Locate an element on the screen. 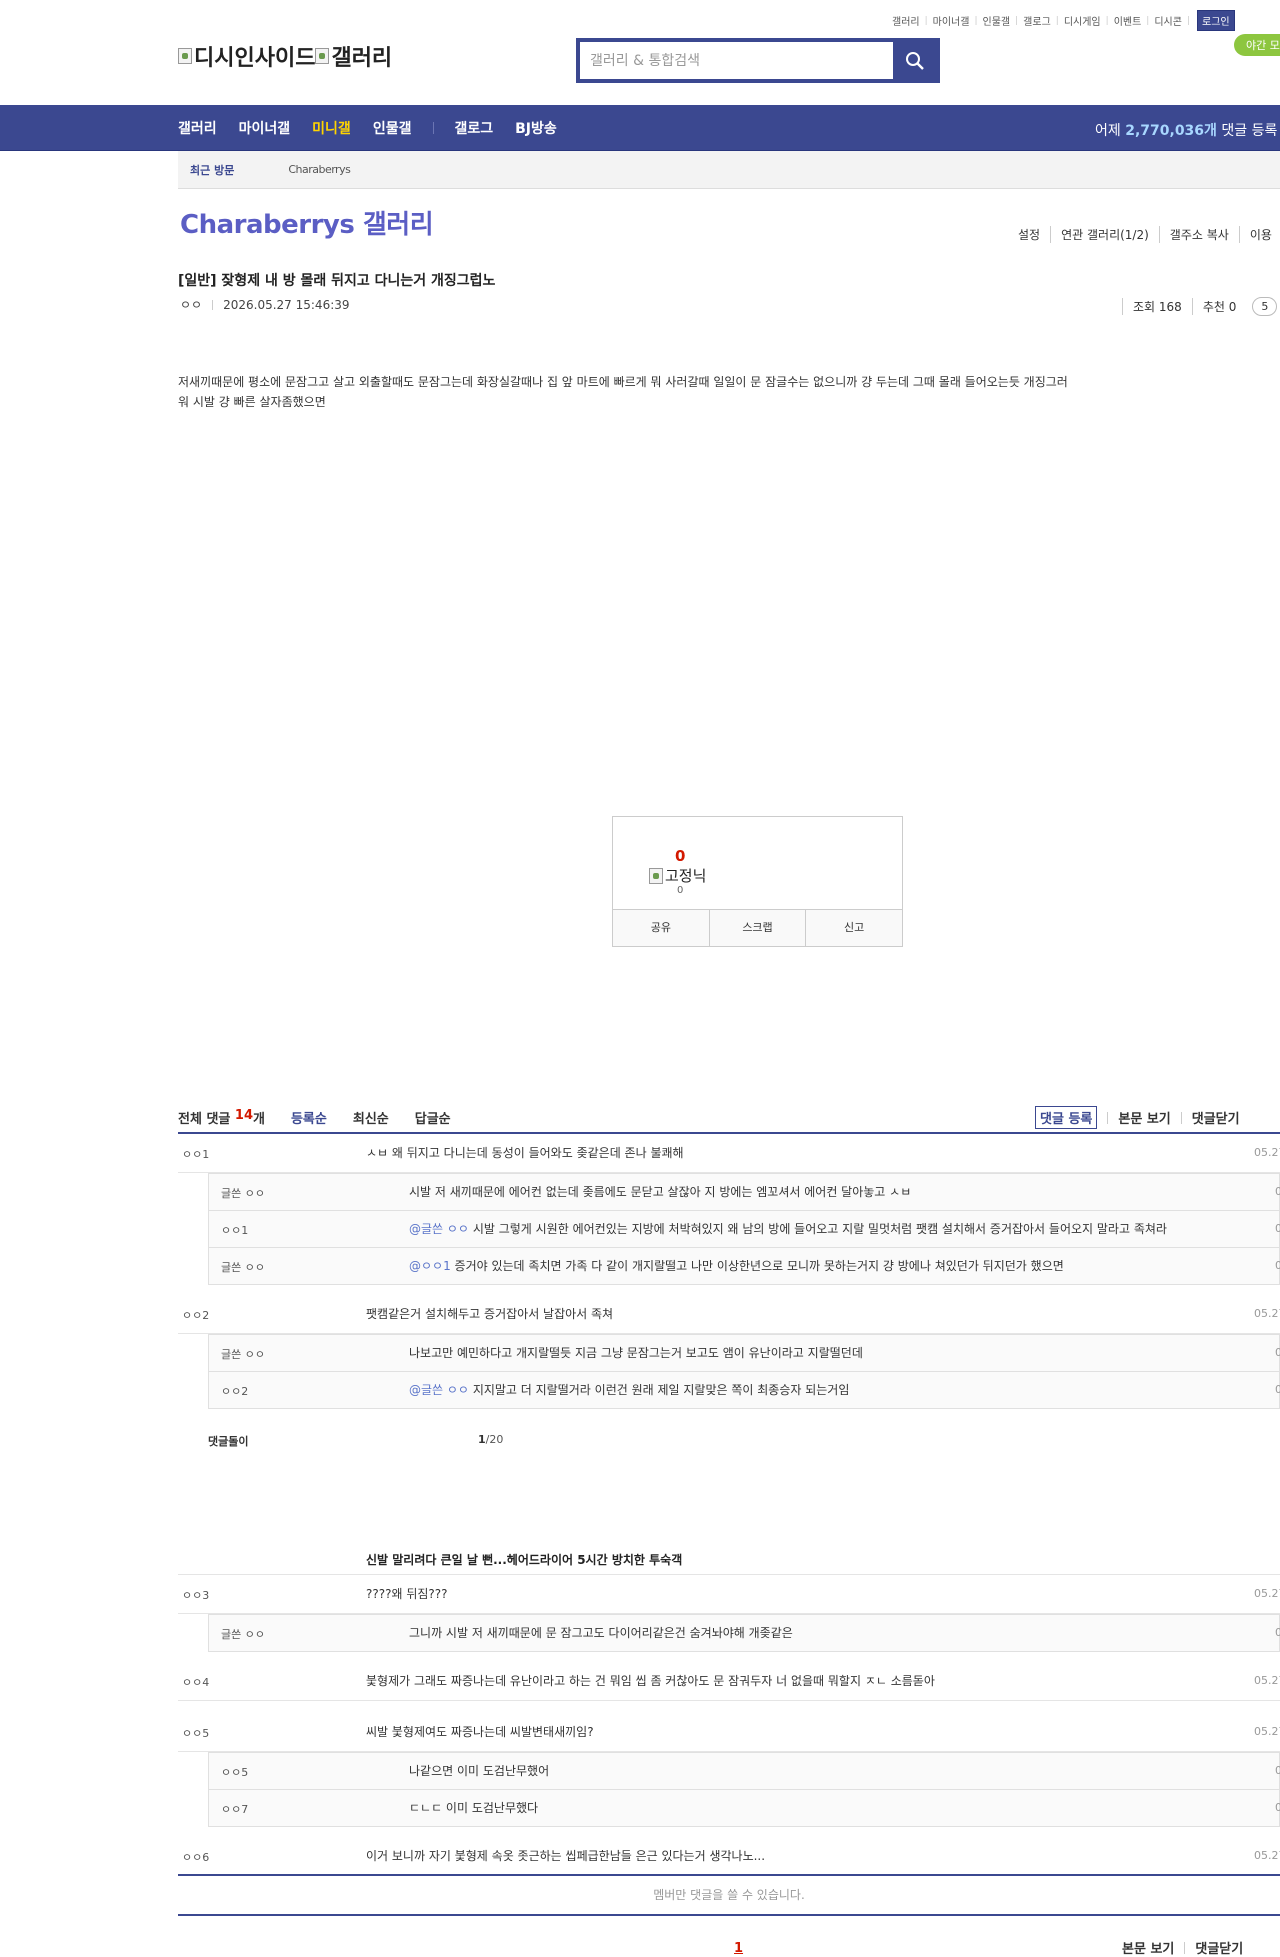 Image resolution: width=1280 pixels, height=1957 pixels. comment-bot-row: 댓글돌이 1/20 is located at coordinates (729, 1438).